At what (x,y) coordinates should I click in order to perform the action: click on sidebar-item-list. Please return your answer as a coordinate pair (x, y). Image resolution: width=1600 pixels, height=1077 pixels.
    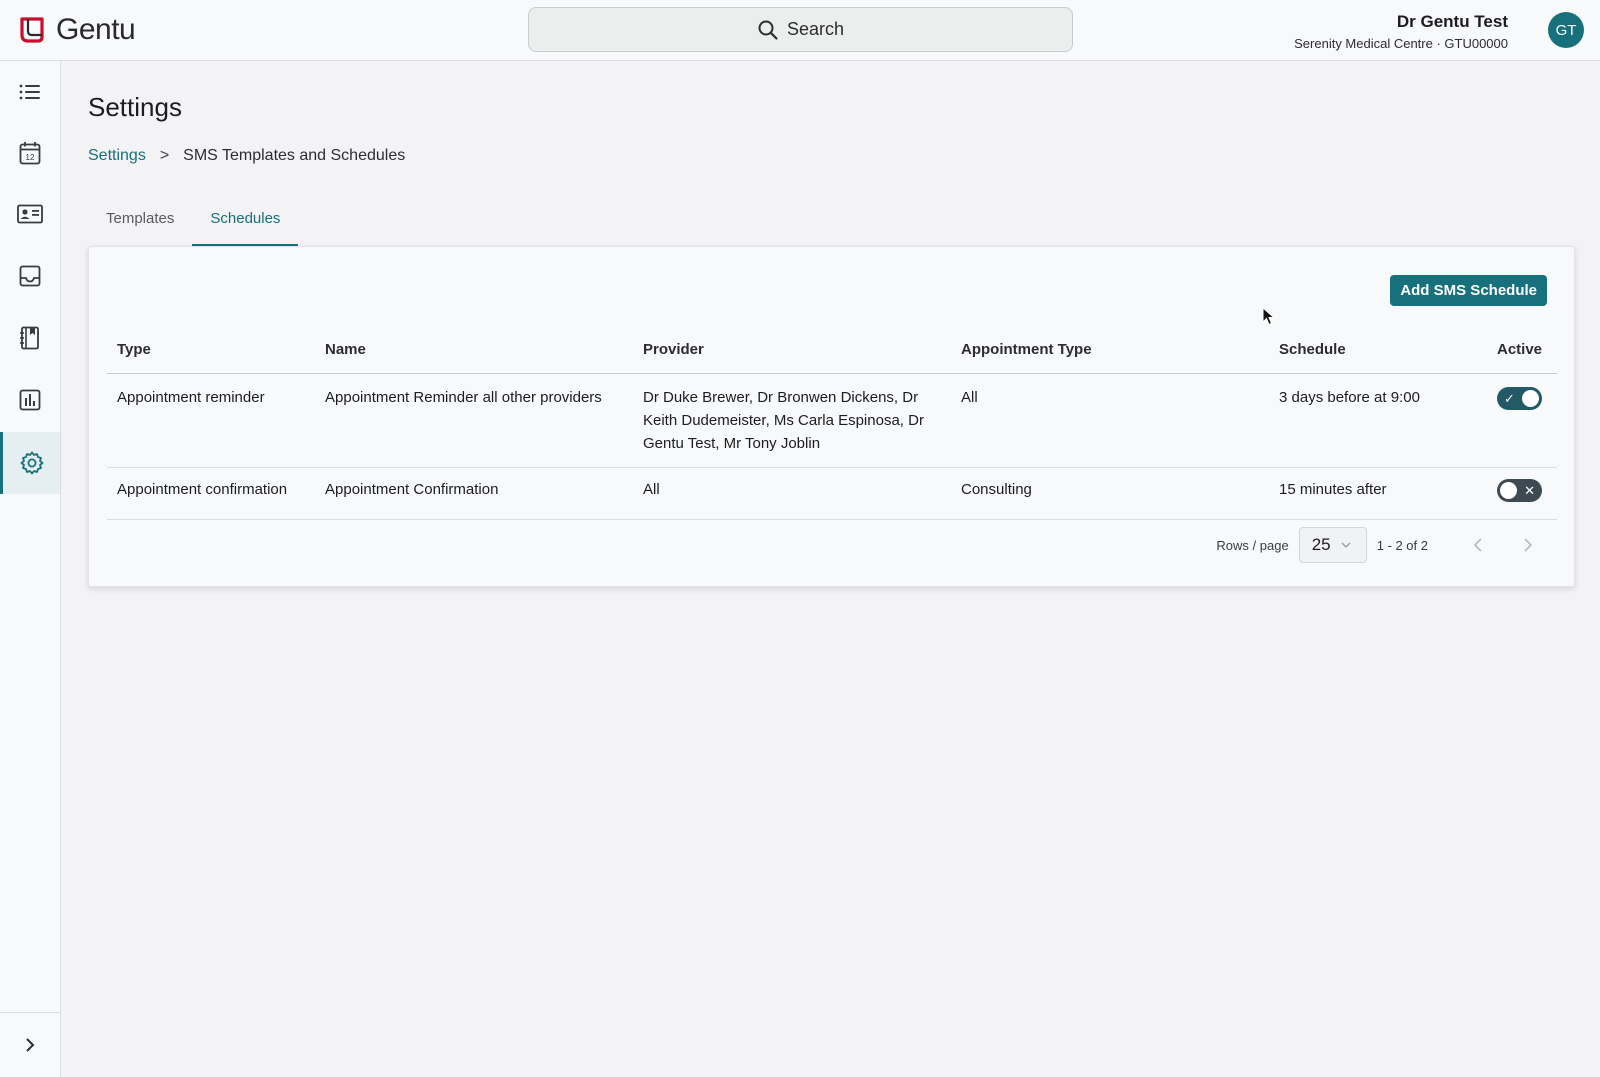
    Looking at the image, I should click on (30, 92).